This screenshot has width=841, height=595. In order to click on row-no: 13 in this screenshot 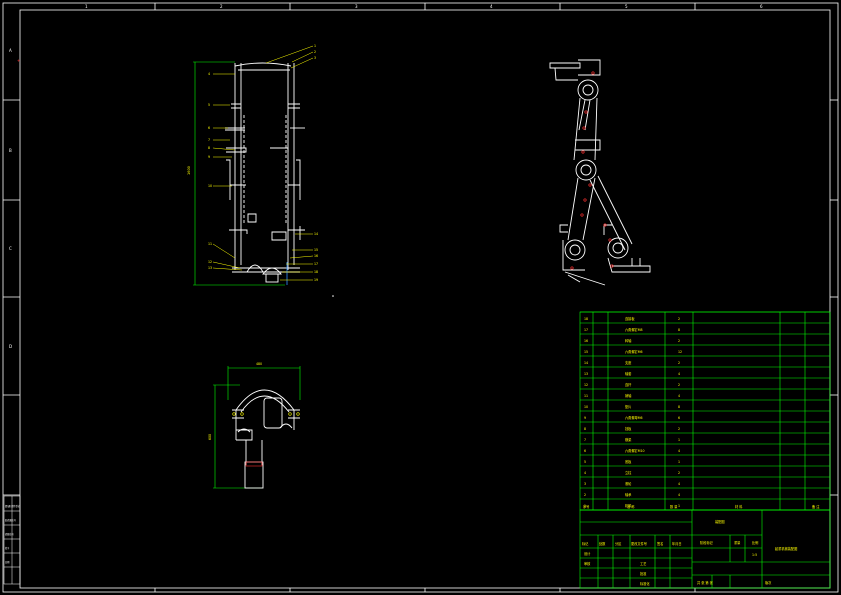, I will do `click(586, 374)`.